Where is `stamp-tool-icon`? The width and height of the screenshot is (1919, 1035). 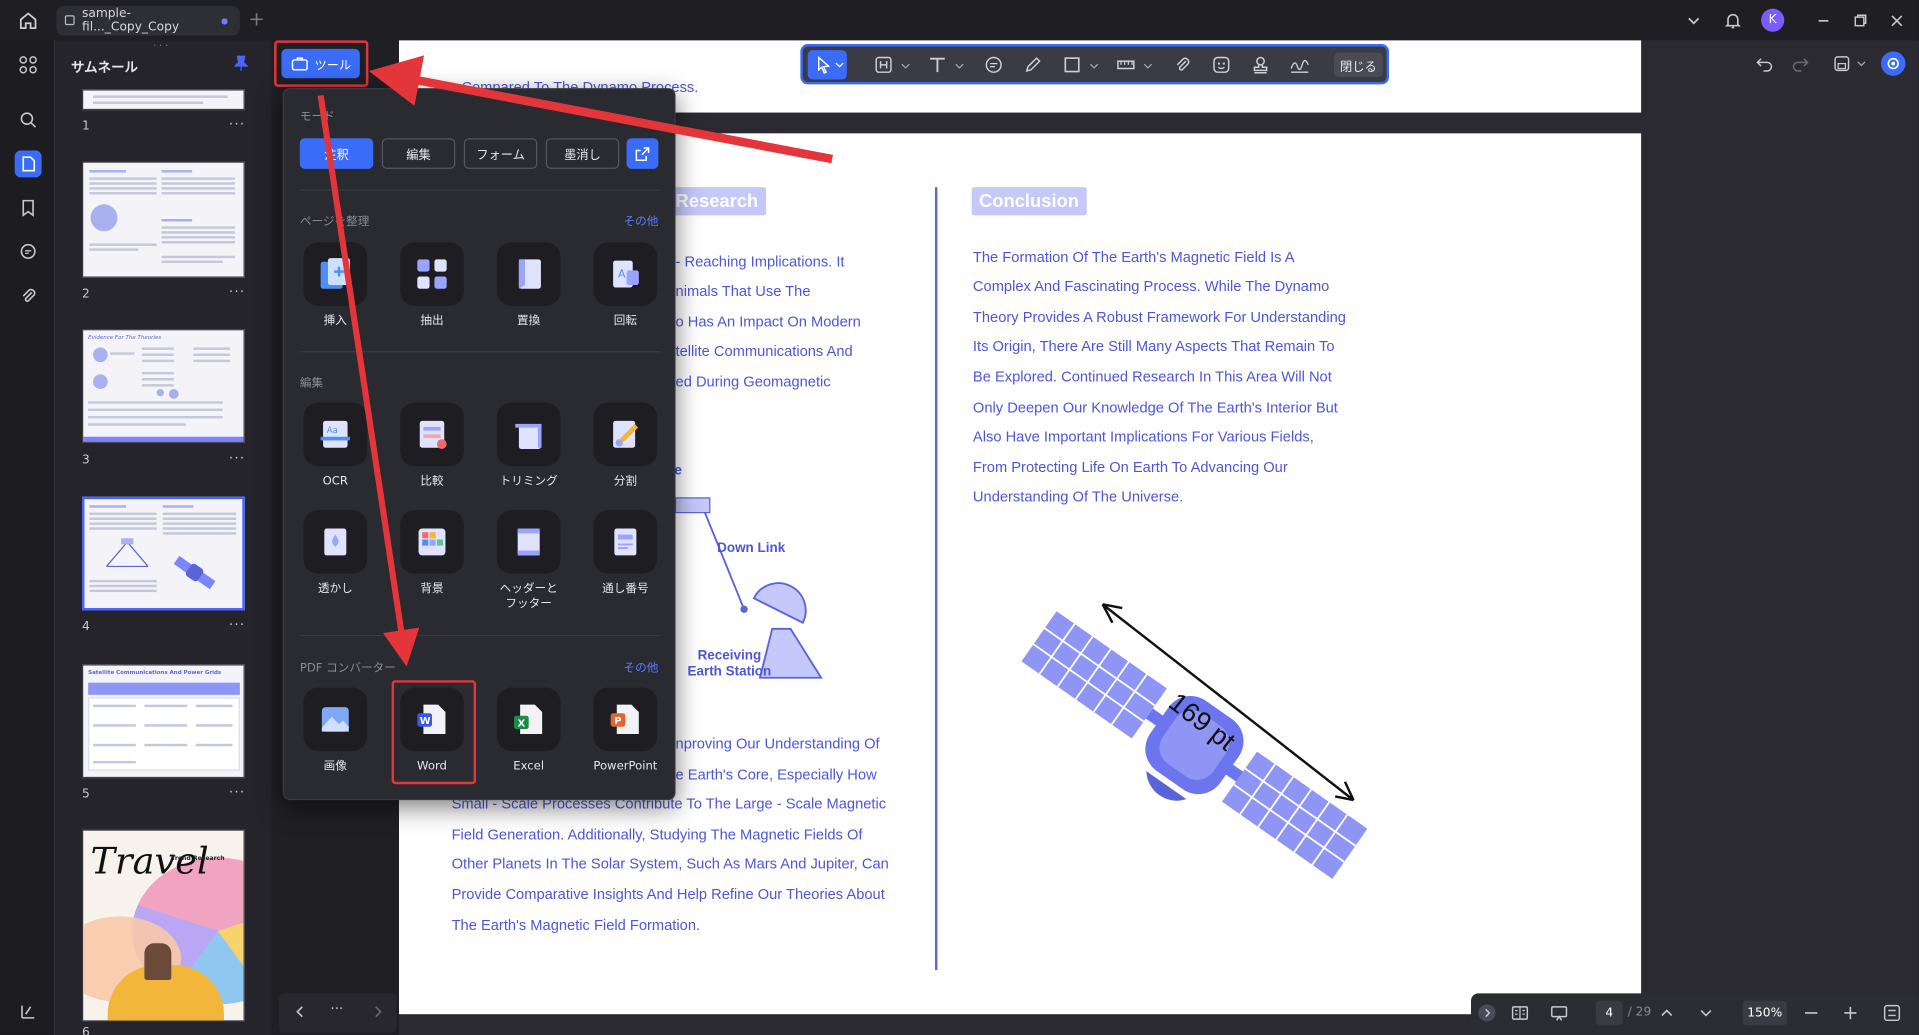 stamp-tool-icon is located at coordinates (1261, 65).